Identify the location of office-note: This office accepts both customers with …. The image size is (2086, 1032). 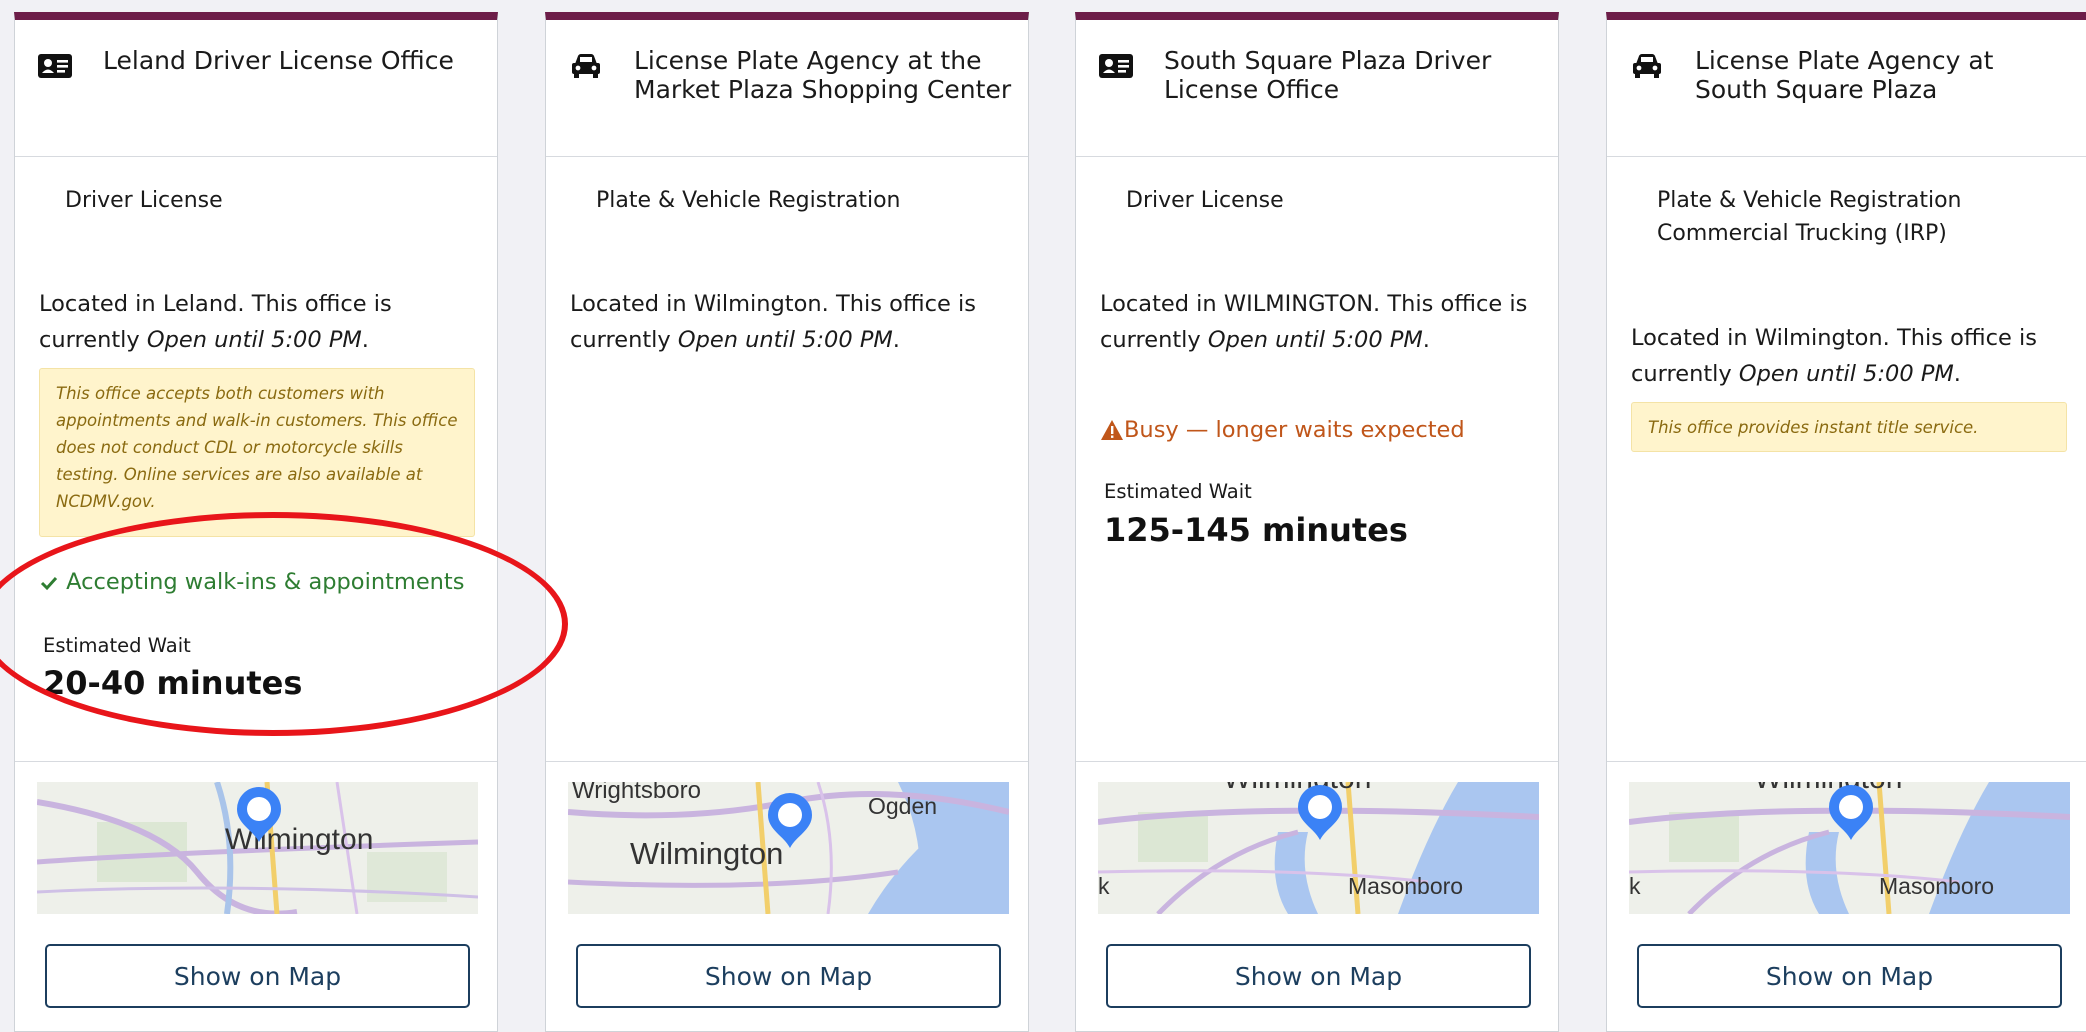
(257, 452).